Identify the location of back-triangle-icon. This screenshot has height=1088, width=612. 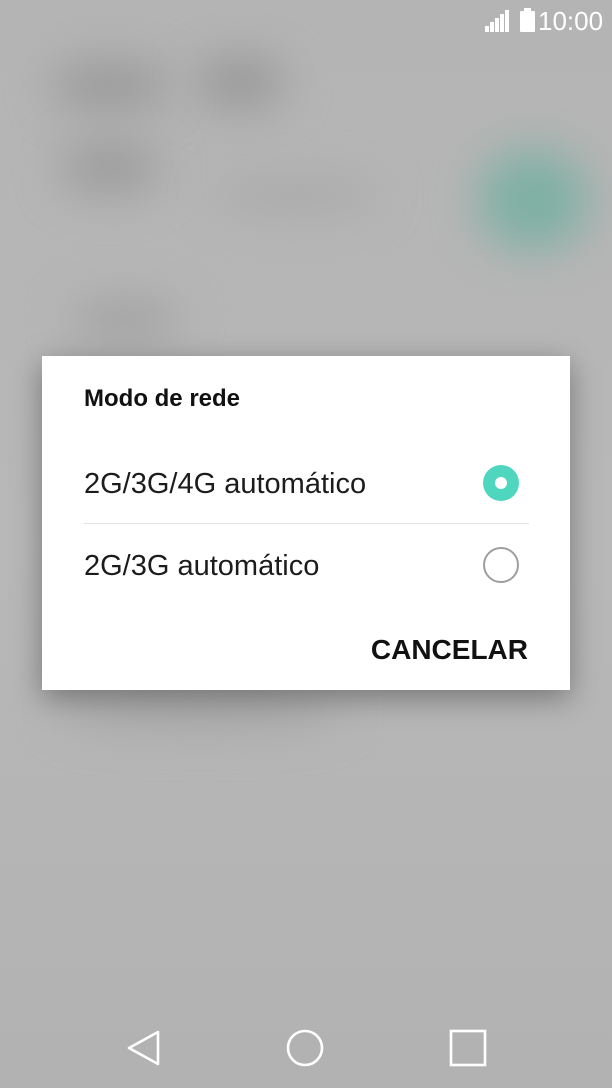
(144, 1048).